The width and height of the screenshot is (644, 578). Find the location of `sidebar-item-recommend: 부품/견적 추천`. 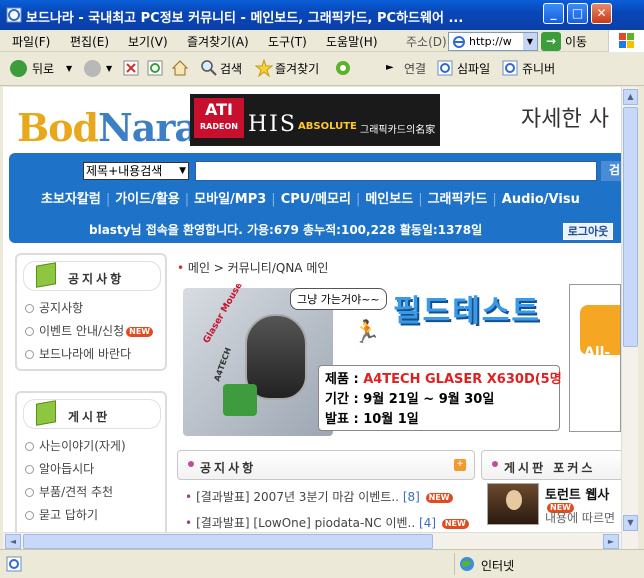

sidebar-item-recommend: 부품/견적 추천 is located at coordinates (75, 494).